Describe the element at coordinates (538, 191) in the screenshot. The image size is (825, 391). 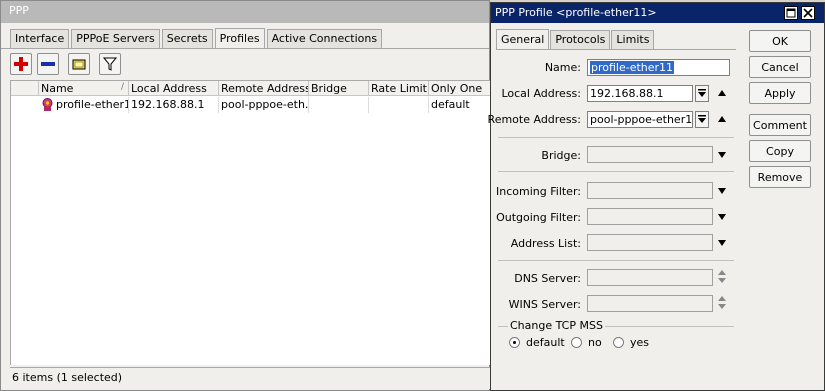
I see `incoming-filter-label: Incoming Filter:` at that location.